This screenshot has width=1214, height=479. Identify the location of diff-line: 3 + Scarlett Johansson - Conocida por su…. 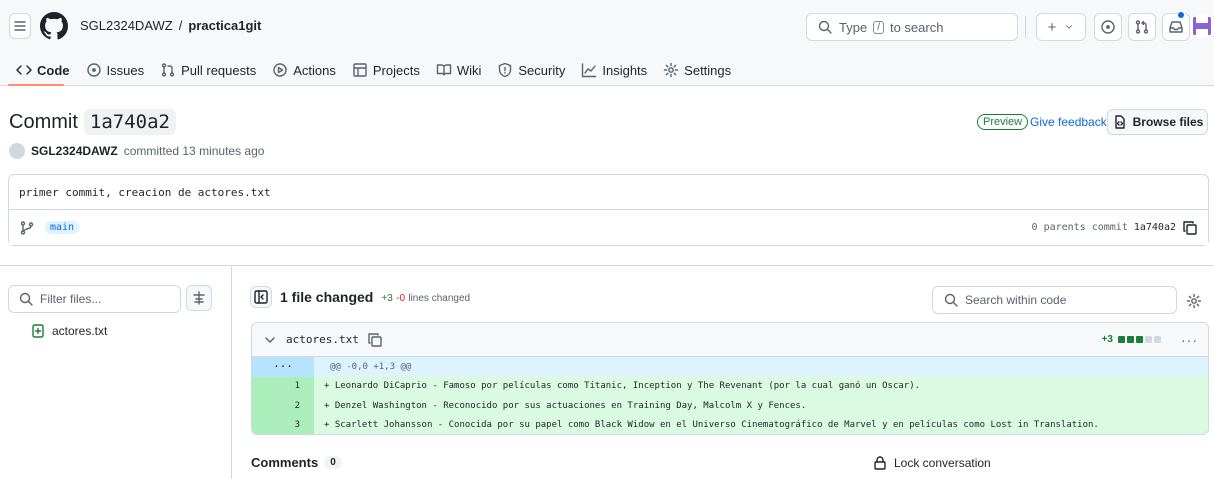
(730, 424).